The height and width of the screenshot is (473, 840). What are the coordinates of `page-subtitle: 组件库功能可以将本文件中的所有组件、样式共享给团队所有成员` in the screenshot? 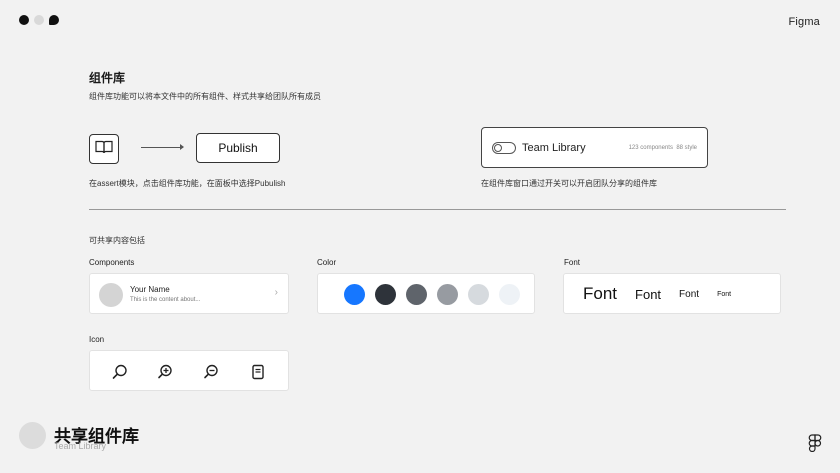 It's located at (205, 96).